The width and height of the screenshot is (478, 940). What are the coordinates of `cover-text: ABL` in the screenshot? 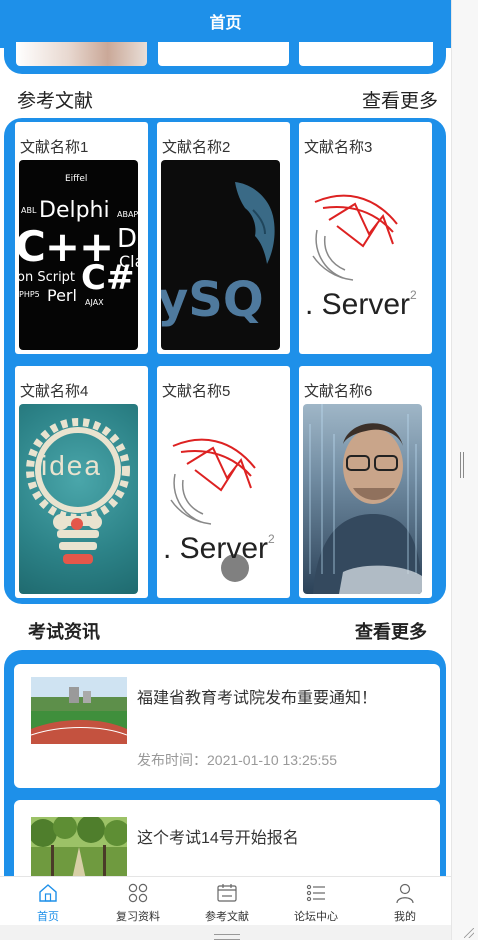 It's located at (29, 210).